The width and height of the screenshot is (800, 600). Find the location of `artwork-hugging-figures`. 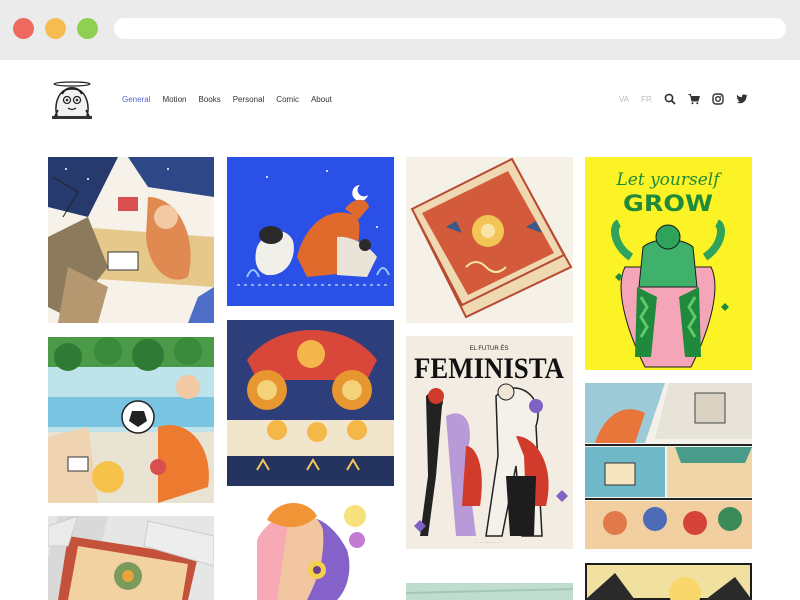

artwork-hugging-figures is located at coordinates (310, 550).